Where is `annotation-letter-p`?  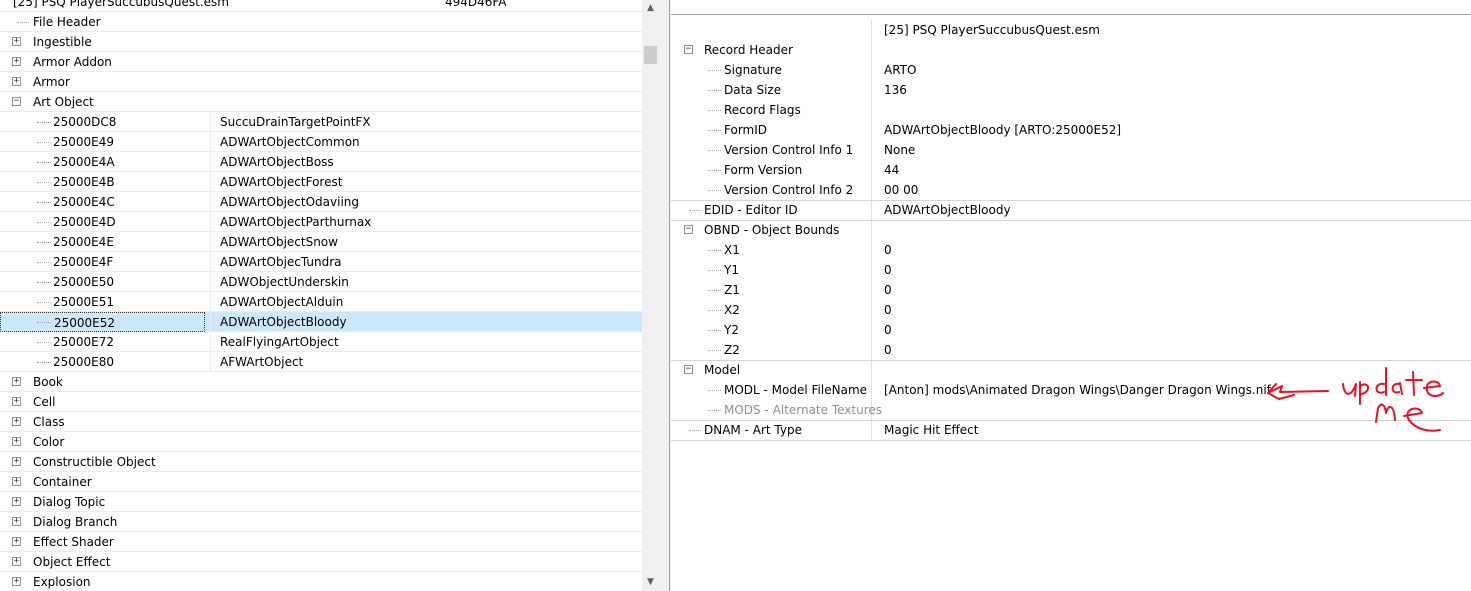
annotation-letter-p is located at coordinates (1364, 393).